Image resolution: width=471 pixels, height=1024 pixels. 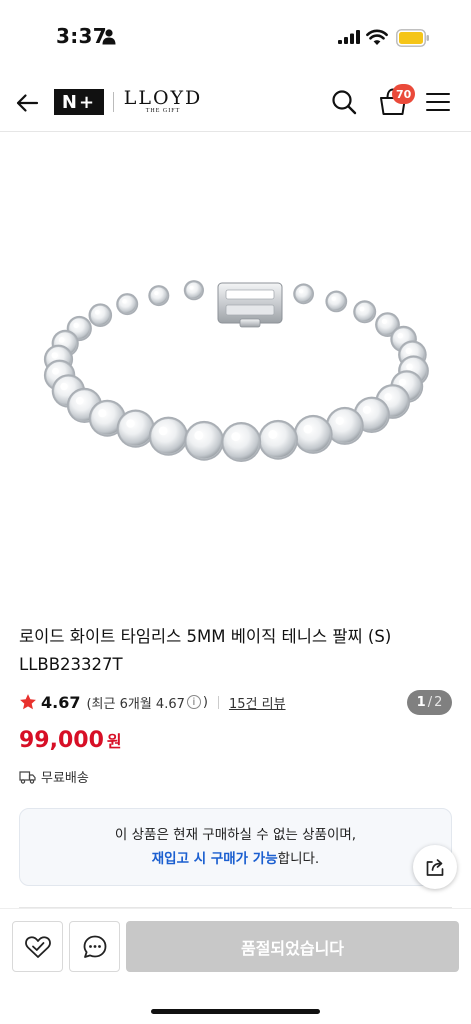 What do you see at coordinates (344, 102) in the screenshot?
I see `search-icon` at bounding box center [344, 102].